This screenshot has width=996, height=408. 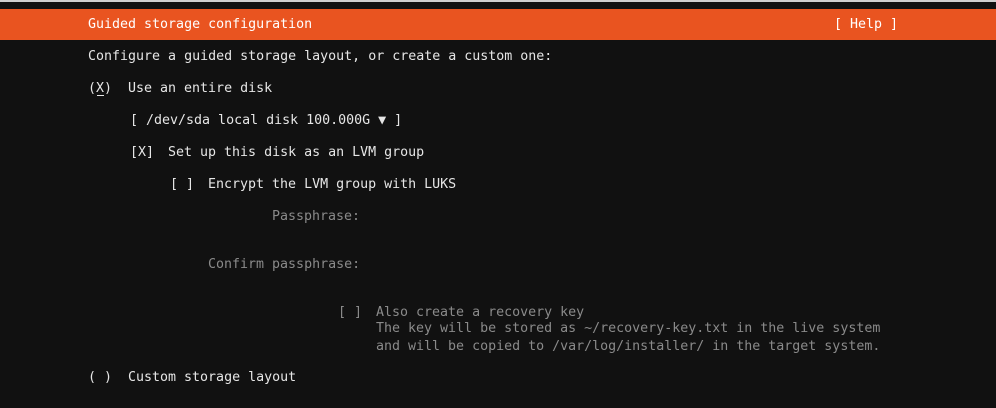 I want to click on page-title: Guided storage configuration, so click(x=200, y=24).